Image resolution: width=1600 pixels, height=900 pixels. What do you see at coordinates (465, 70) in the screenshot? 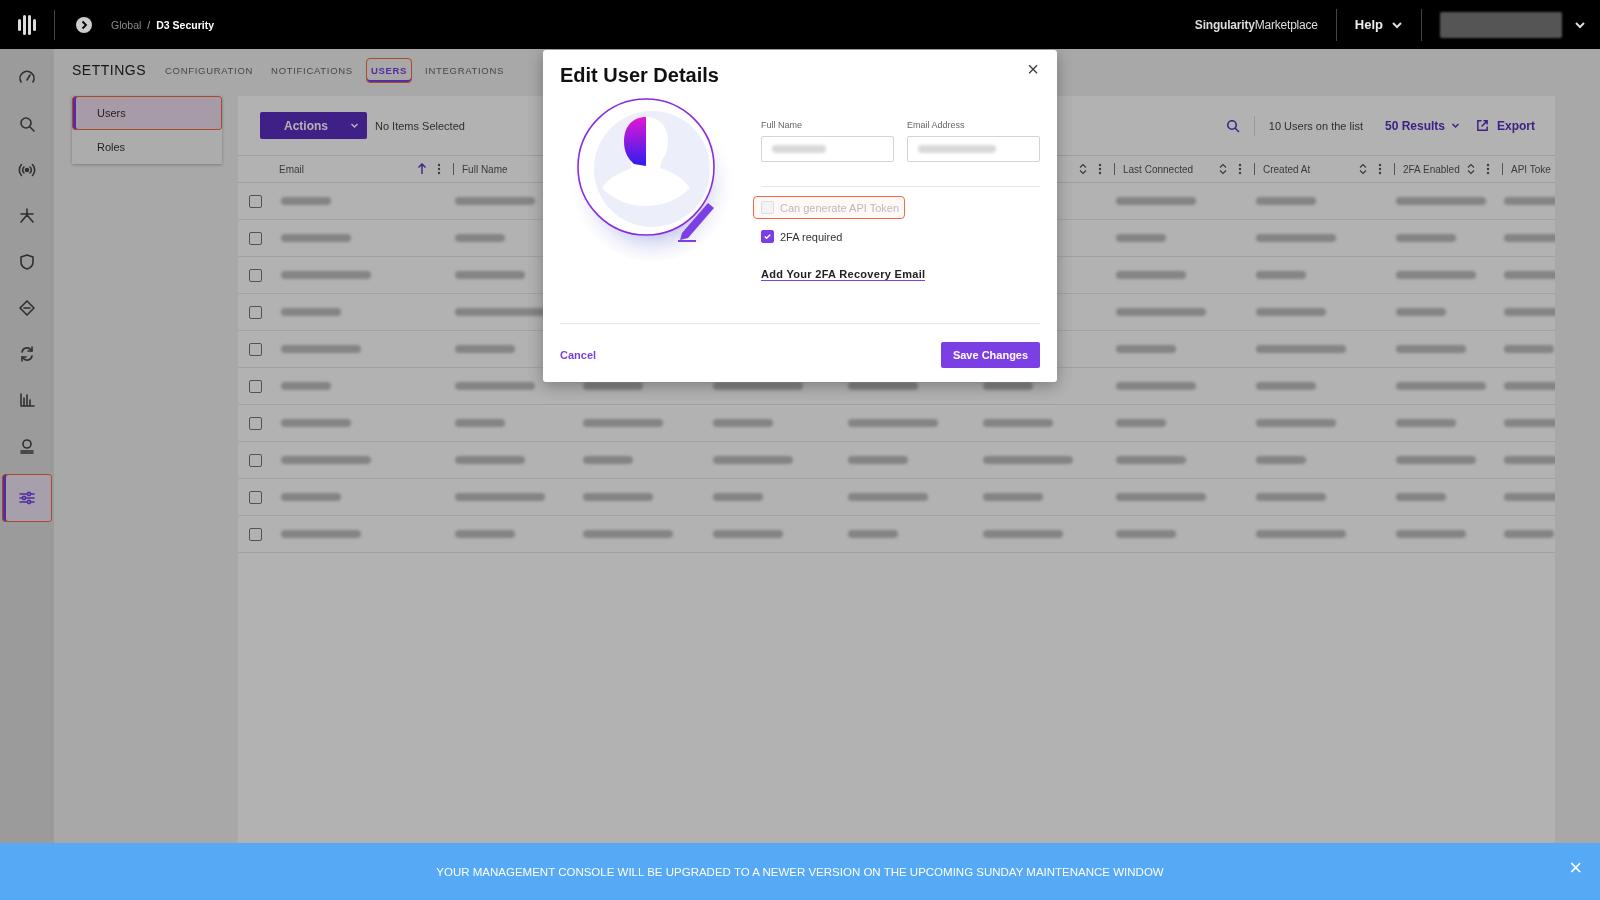
I see `settings-tab: INTEGRATIONS` at bounding box center [465, 70].